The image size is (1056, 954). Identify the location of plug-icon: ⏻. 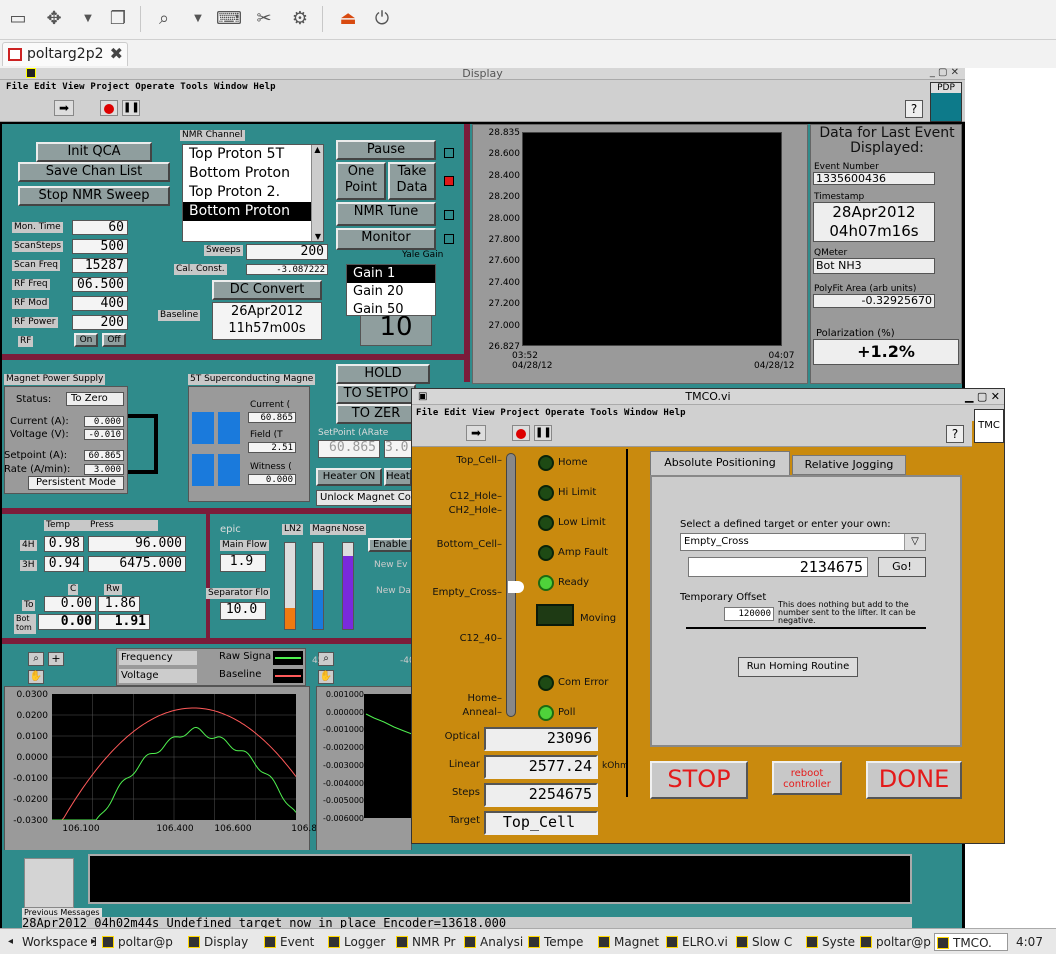
(382, 19).